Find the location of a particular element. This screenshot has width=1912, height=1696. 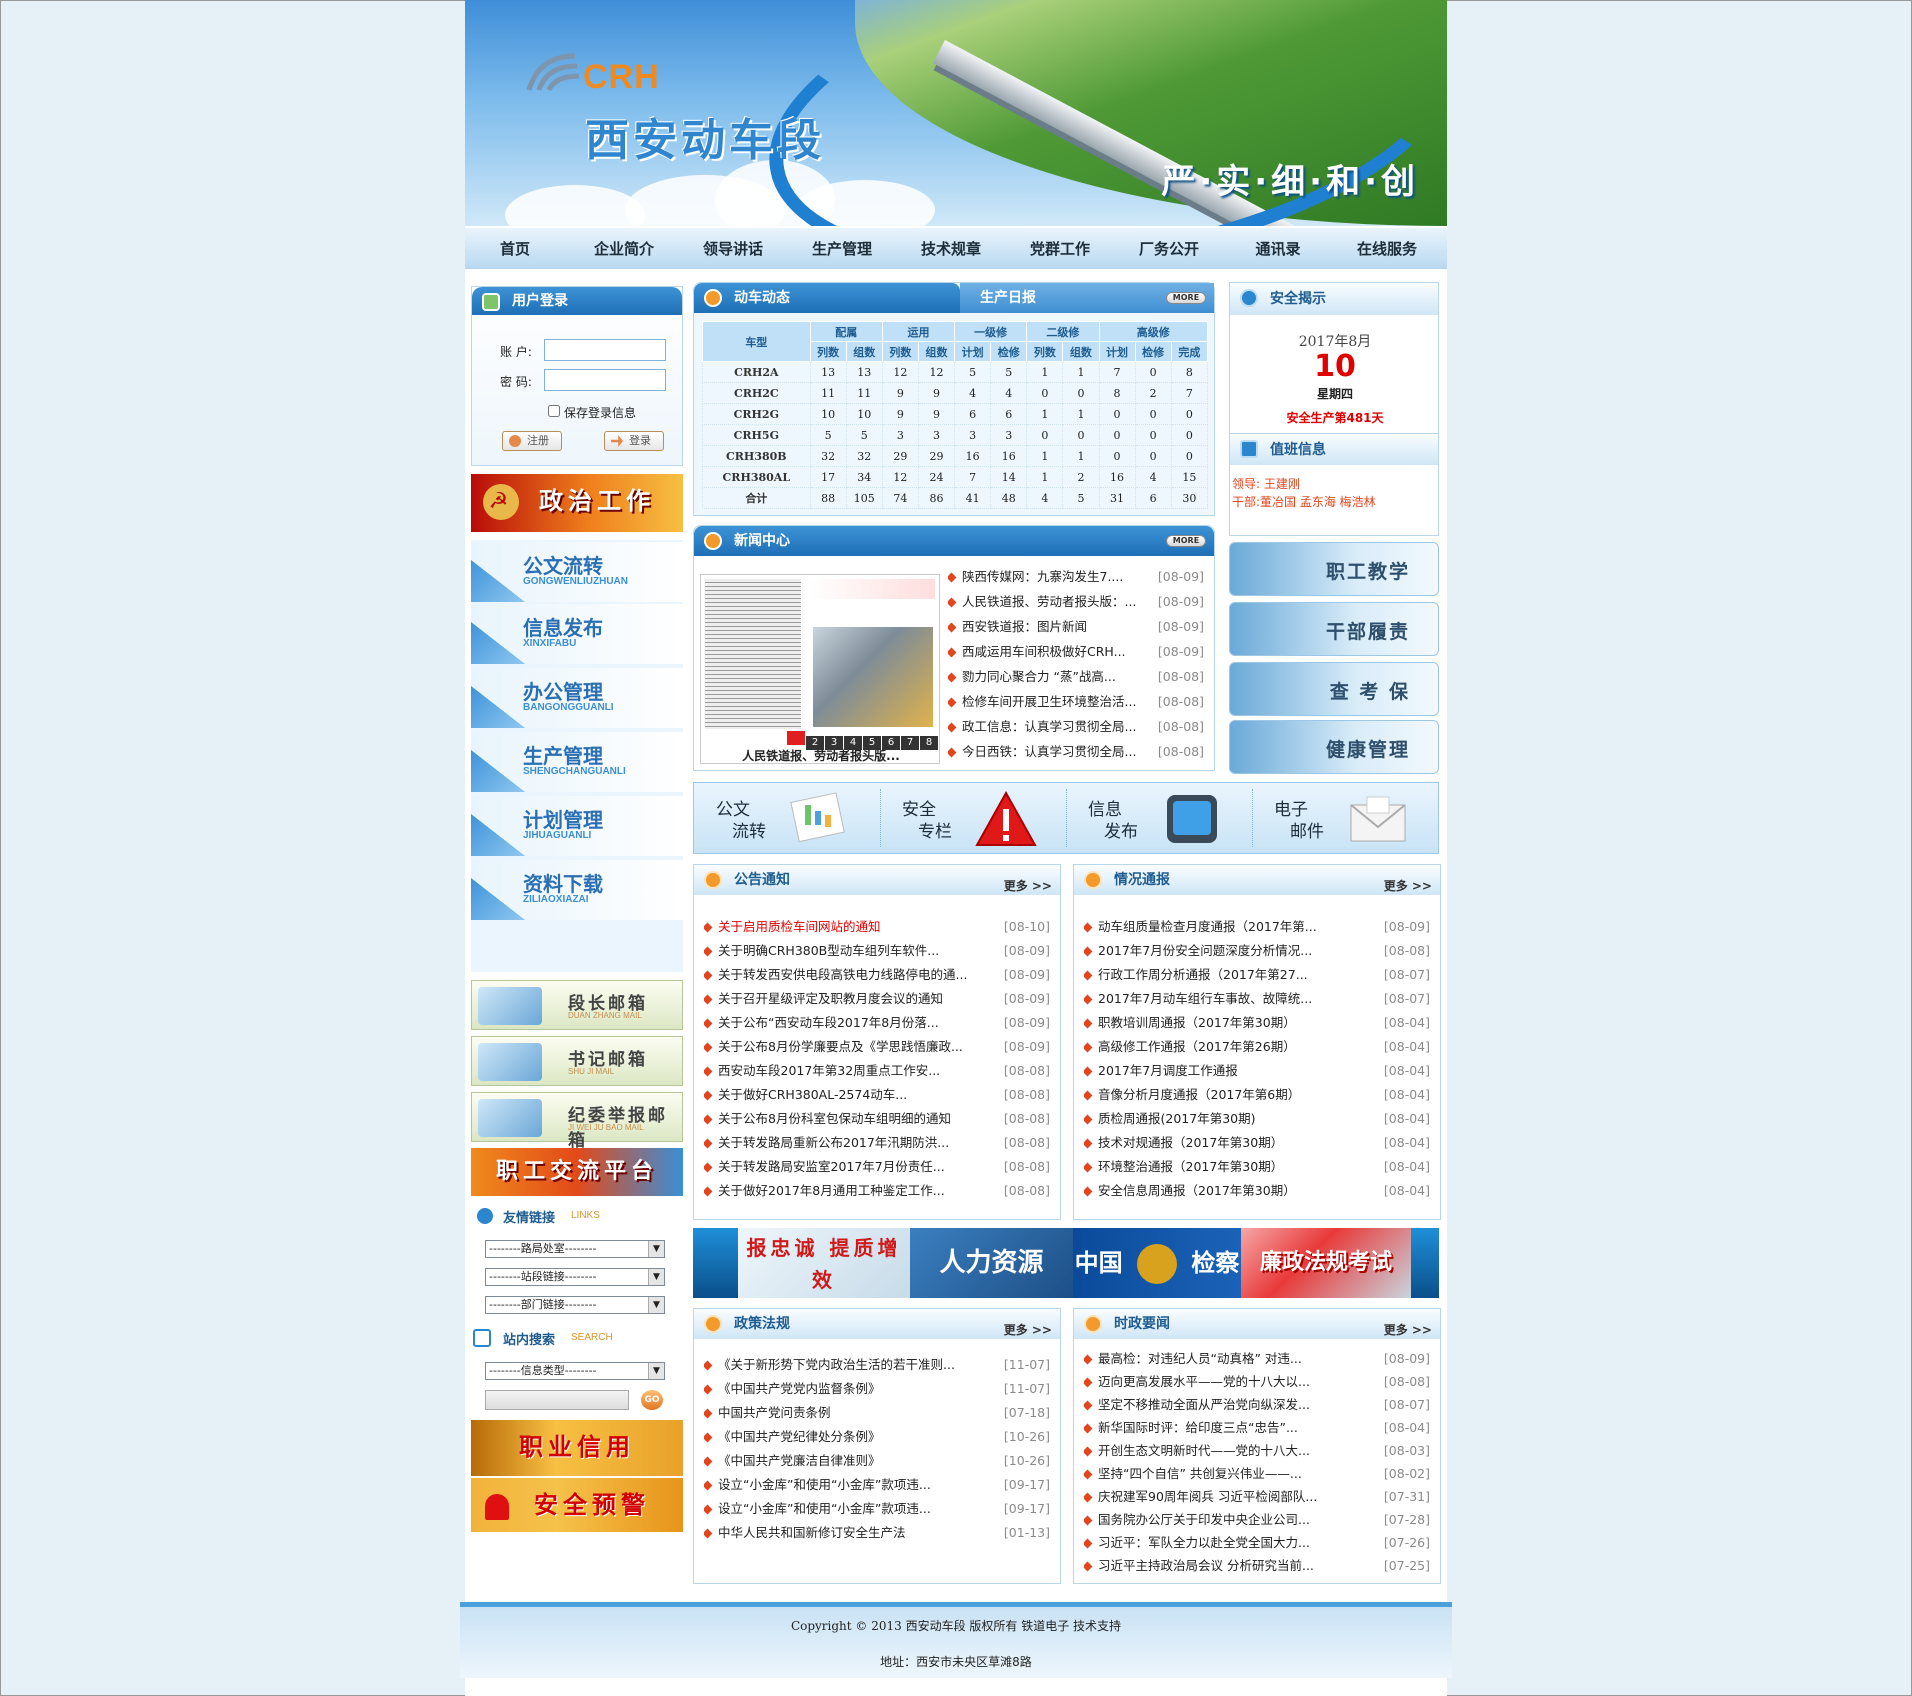

list-item: 检修车间开展卫生环境整治活... [08-08] is located at coordinates (1076, 701).